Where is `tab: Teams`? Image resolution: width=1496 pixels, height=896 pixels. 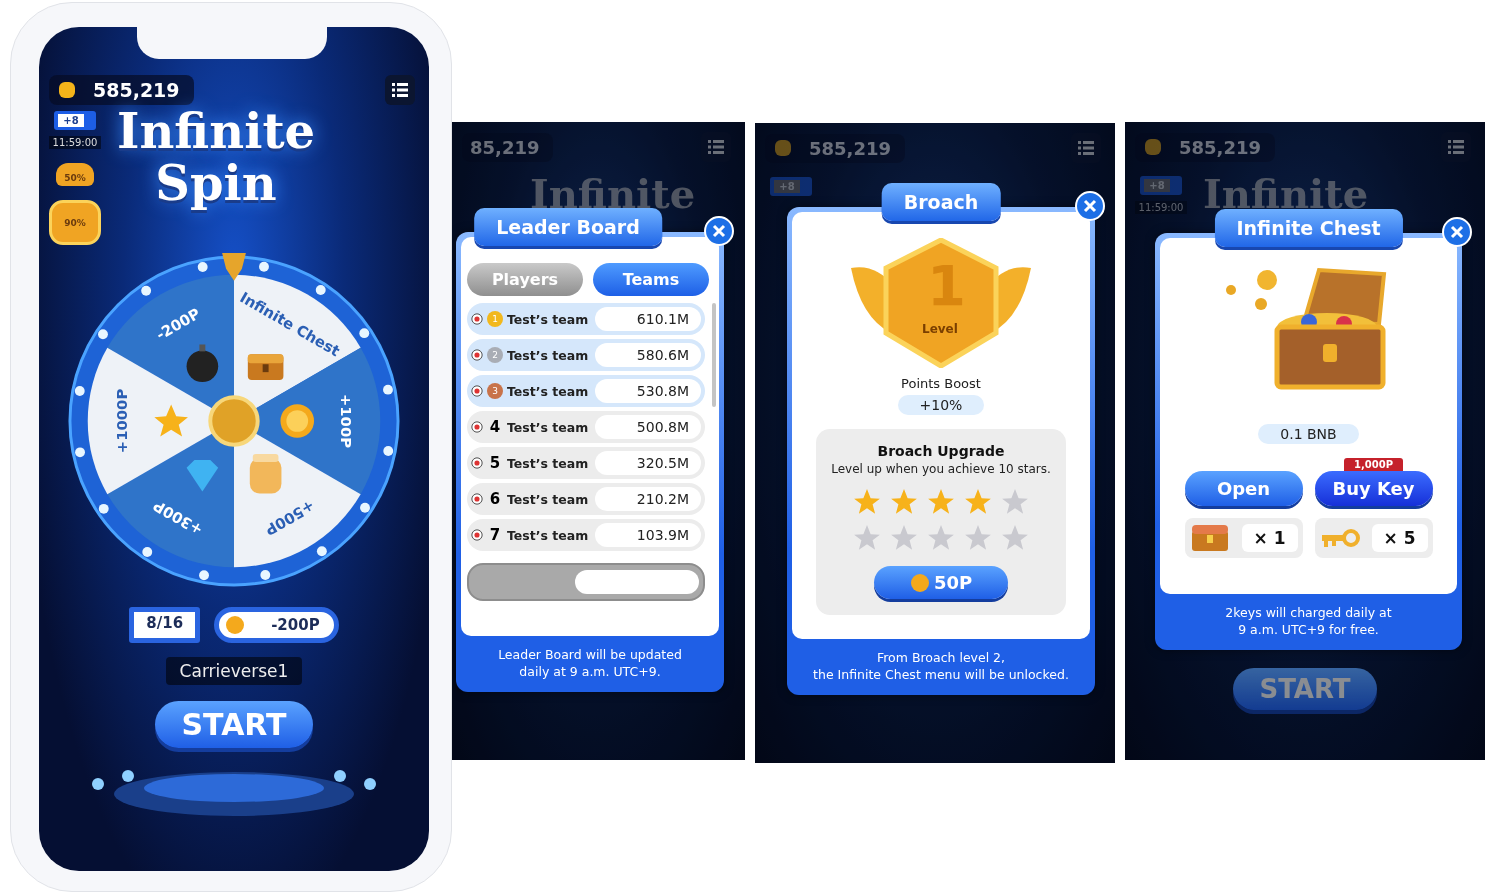
tab: Teams is located at coordinates (651, 279).